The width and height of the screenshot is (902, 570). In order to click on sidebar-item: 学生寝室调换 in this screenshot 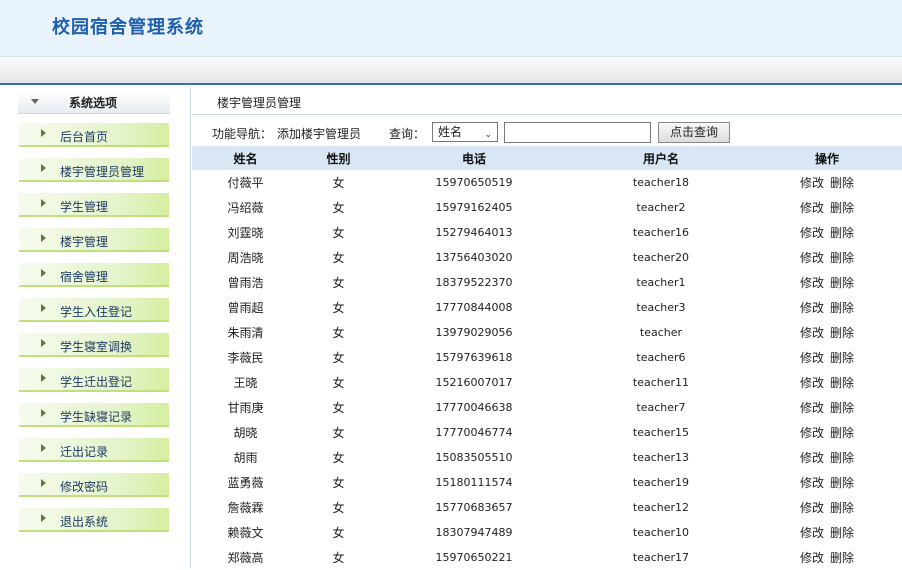, I will do `click(94, 345)`.